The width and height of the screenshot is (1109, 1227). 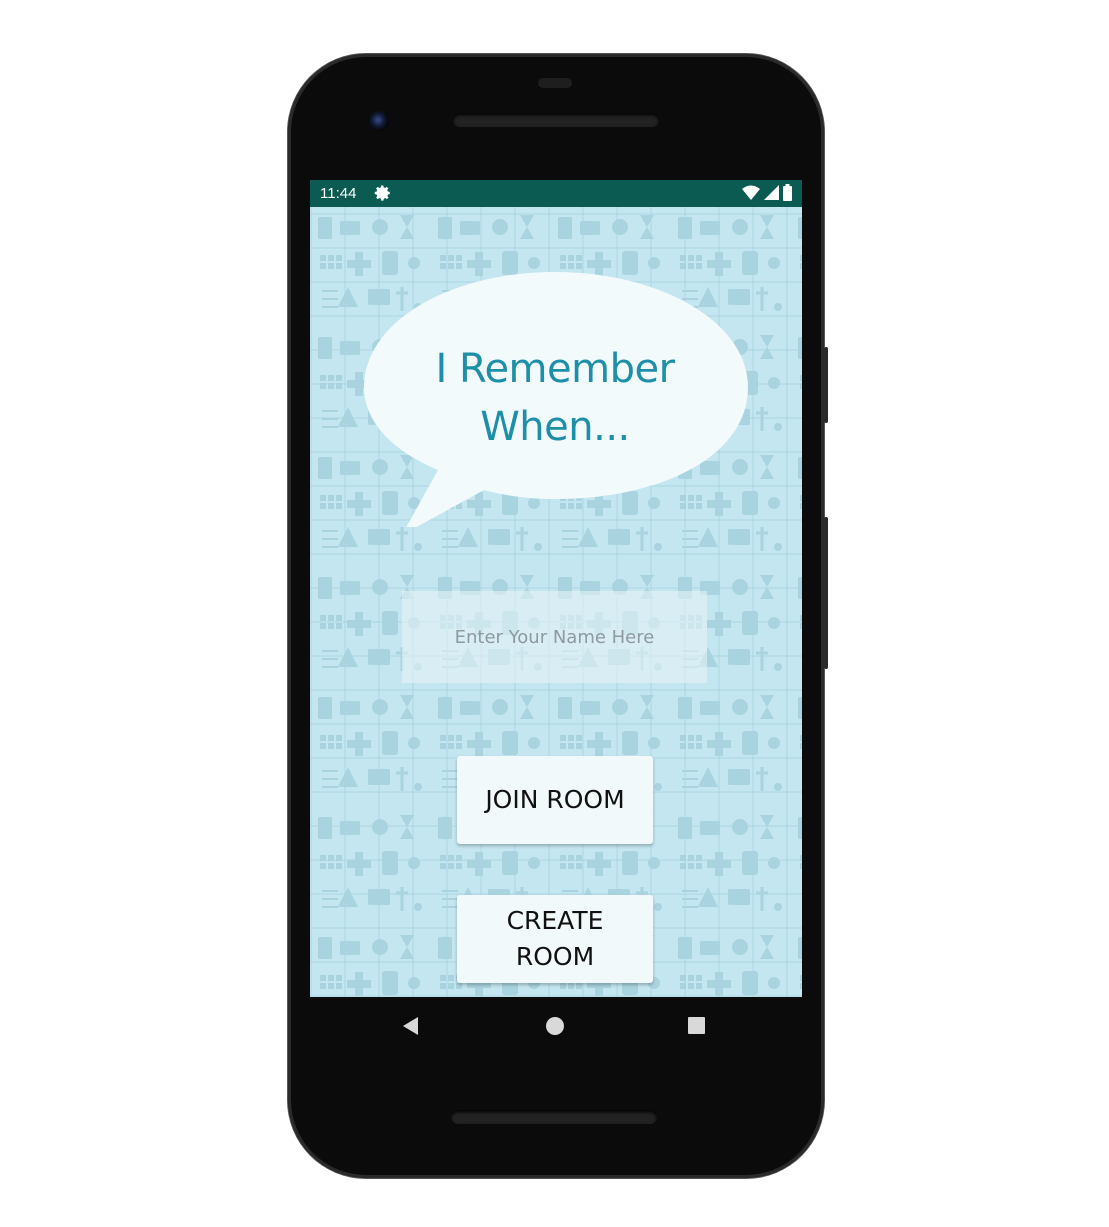 I want to click on power-button, so click(x=826, y=385).